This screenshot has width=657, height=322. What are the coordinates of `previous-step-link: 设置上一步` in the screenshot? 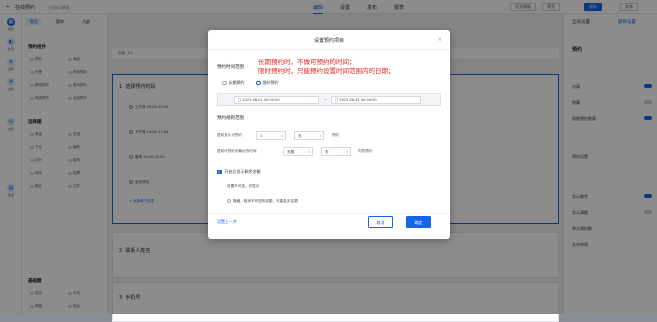 It's located at (227, 222).